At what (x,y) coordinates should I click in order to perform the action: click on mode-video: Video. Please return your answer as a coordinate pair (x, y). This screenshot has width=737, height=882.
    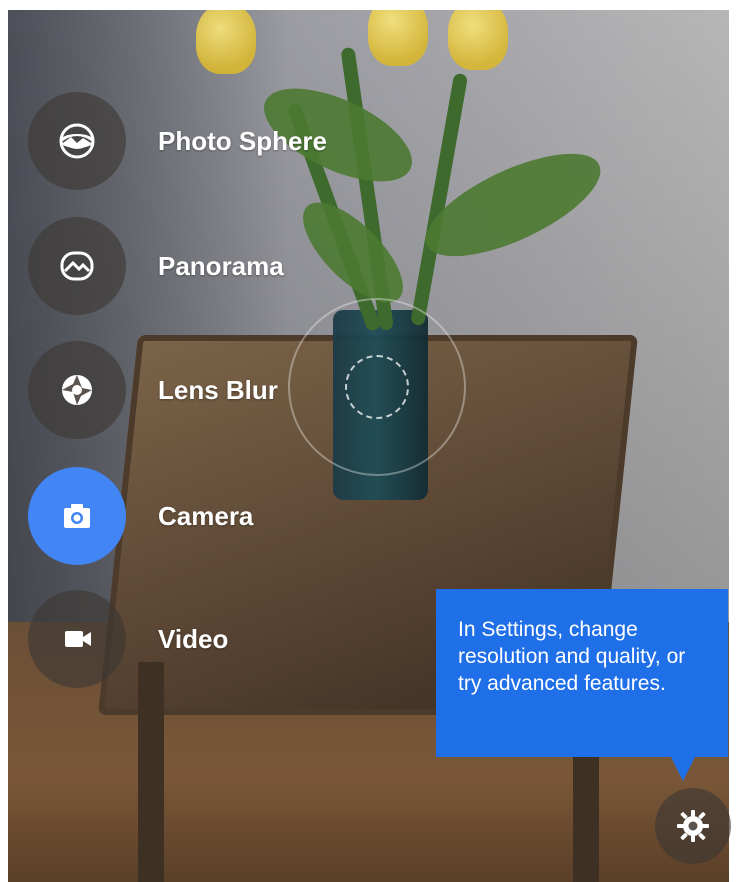
    Looking at the image, I should click on (238, 639).